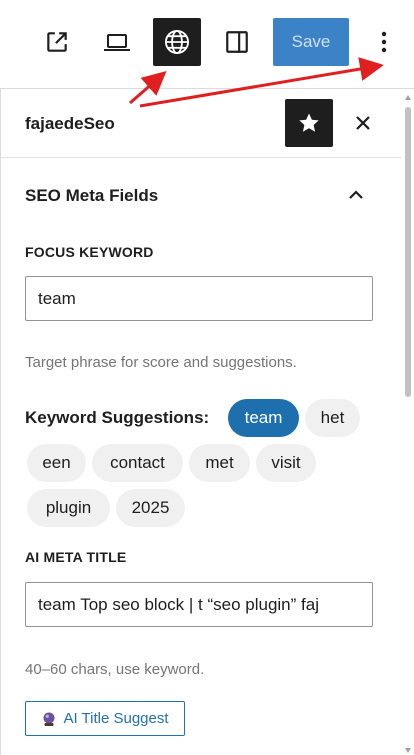 Image resolution: width=414 pixels, height=755 pixels. I want to click on chevron-up-icon, so click(356, 195).